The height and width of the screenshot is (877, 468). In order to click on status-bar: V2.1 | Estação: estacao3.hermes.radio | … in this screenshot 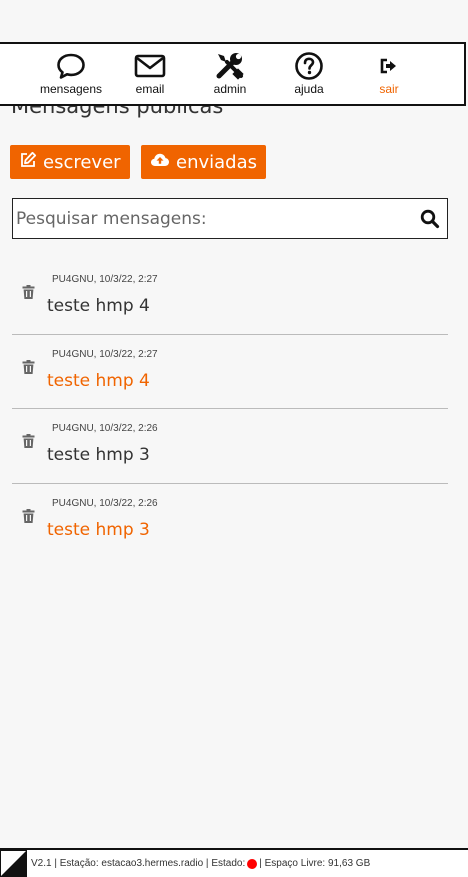, I will do `click(234, 862)`.